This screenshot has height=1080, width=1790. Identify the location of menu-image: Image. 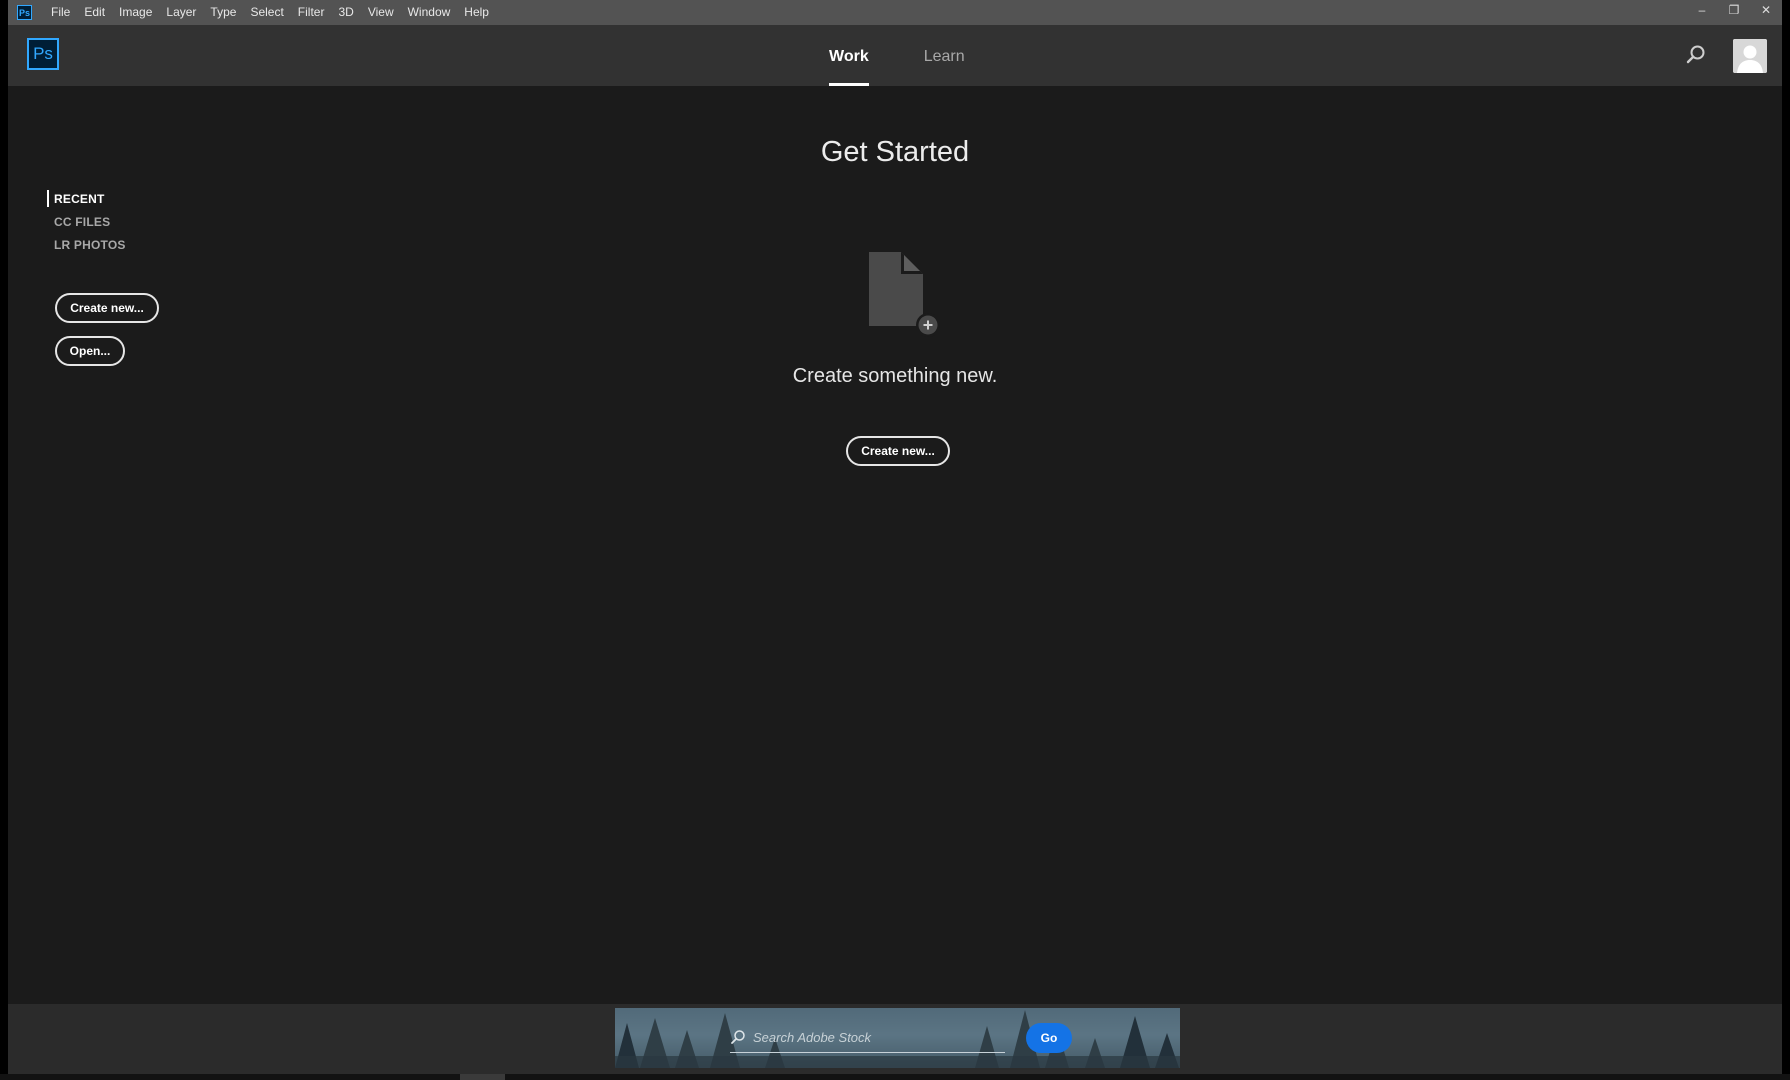
(135, 12).